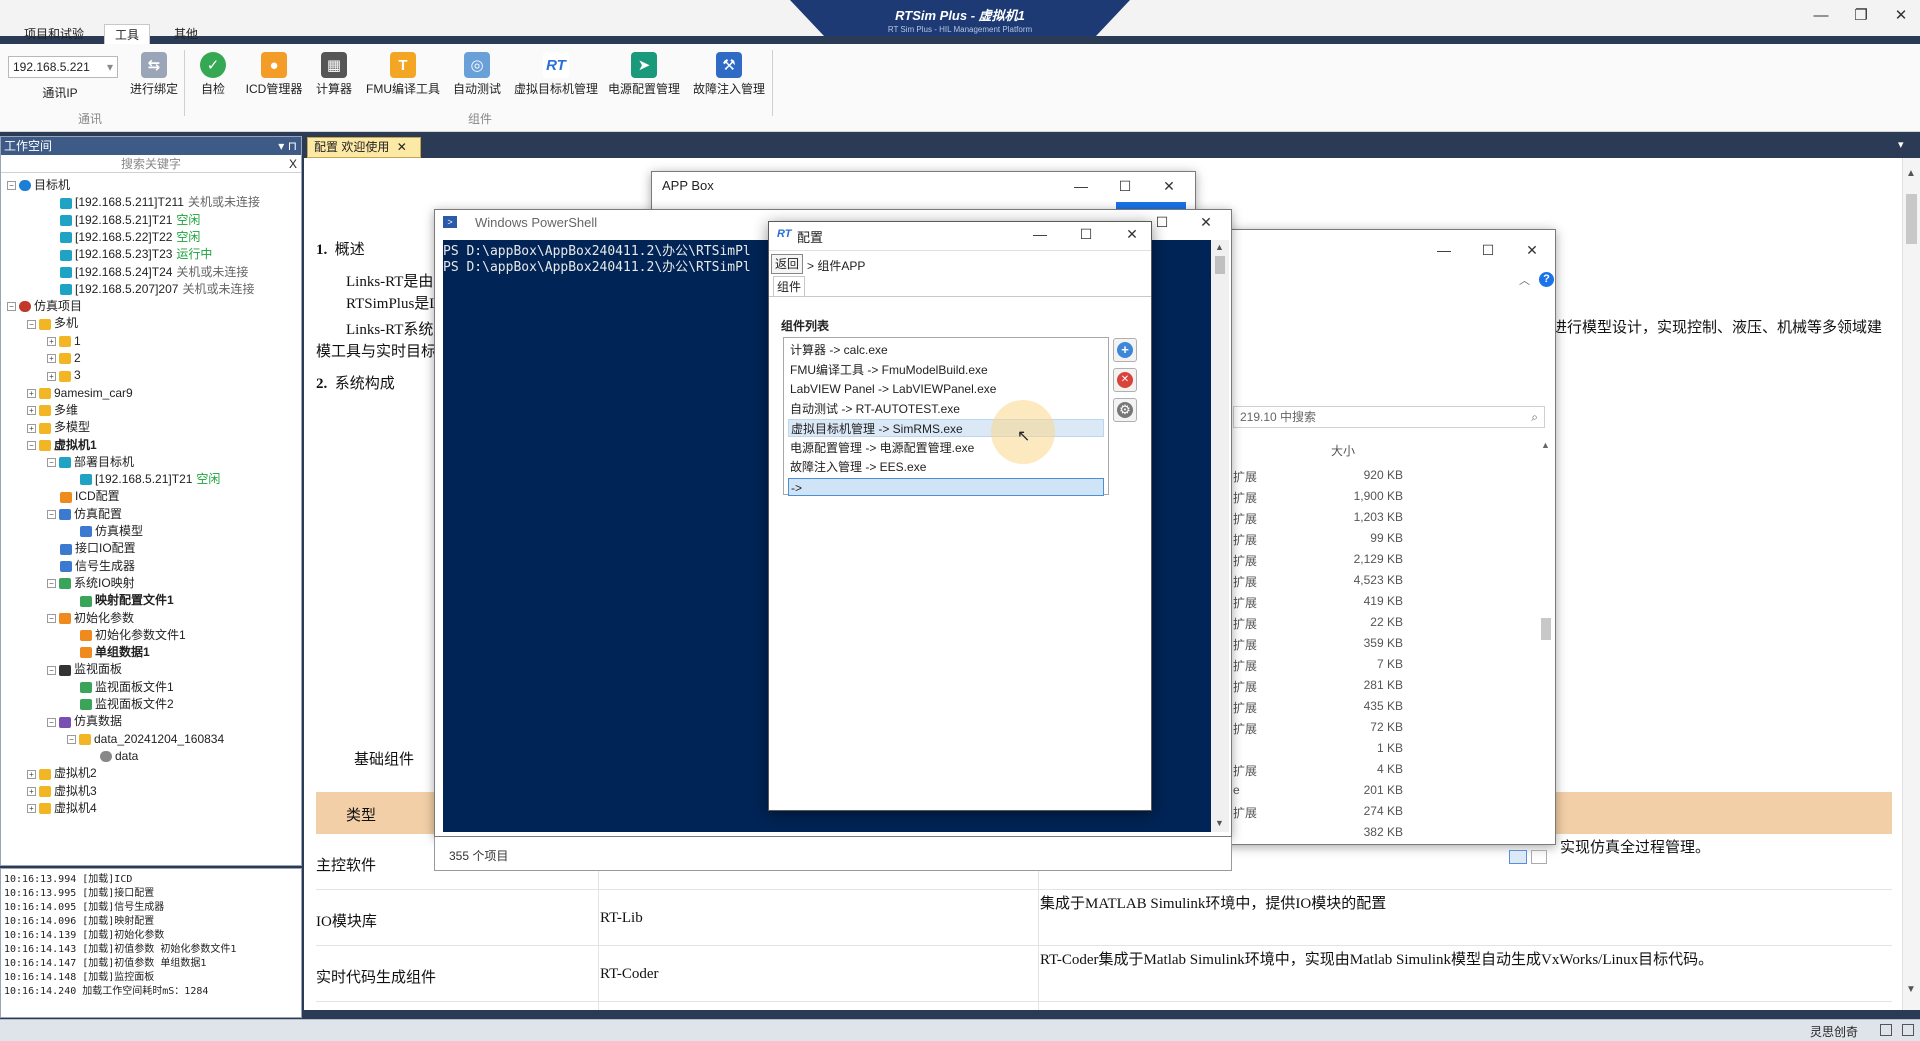 The image size is (1920, 1041). What do you see at coordinates (1383, 770) in the screenshot?
I see `file-row: 扩展 4 KB` at bounding box center [1383, 770].